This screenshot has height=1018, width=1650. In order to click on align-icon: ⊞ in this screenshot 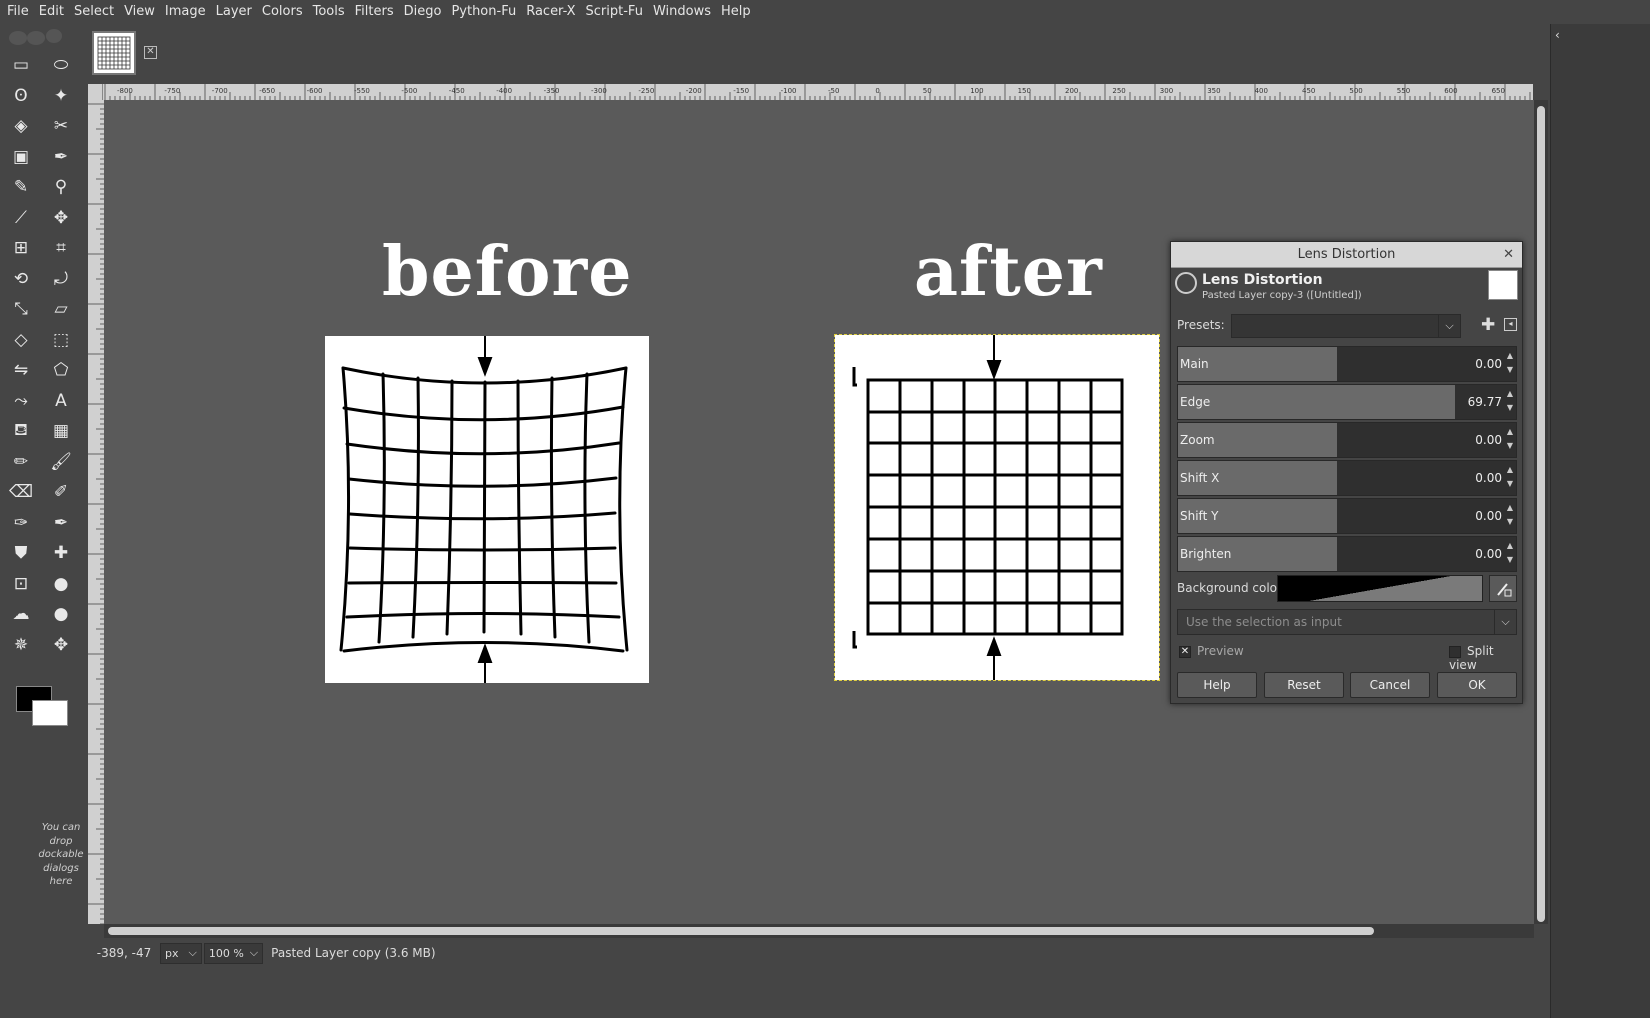, I will do `click(21, 248)`.